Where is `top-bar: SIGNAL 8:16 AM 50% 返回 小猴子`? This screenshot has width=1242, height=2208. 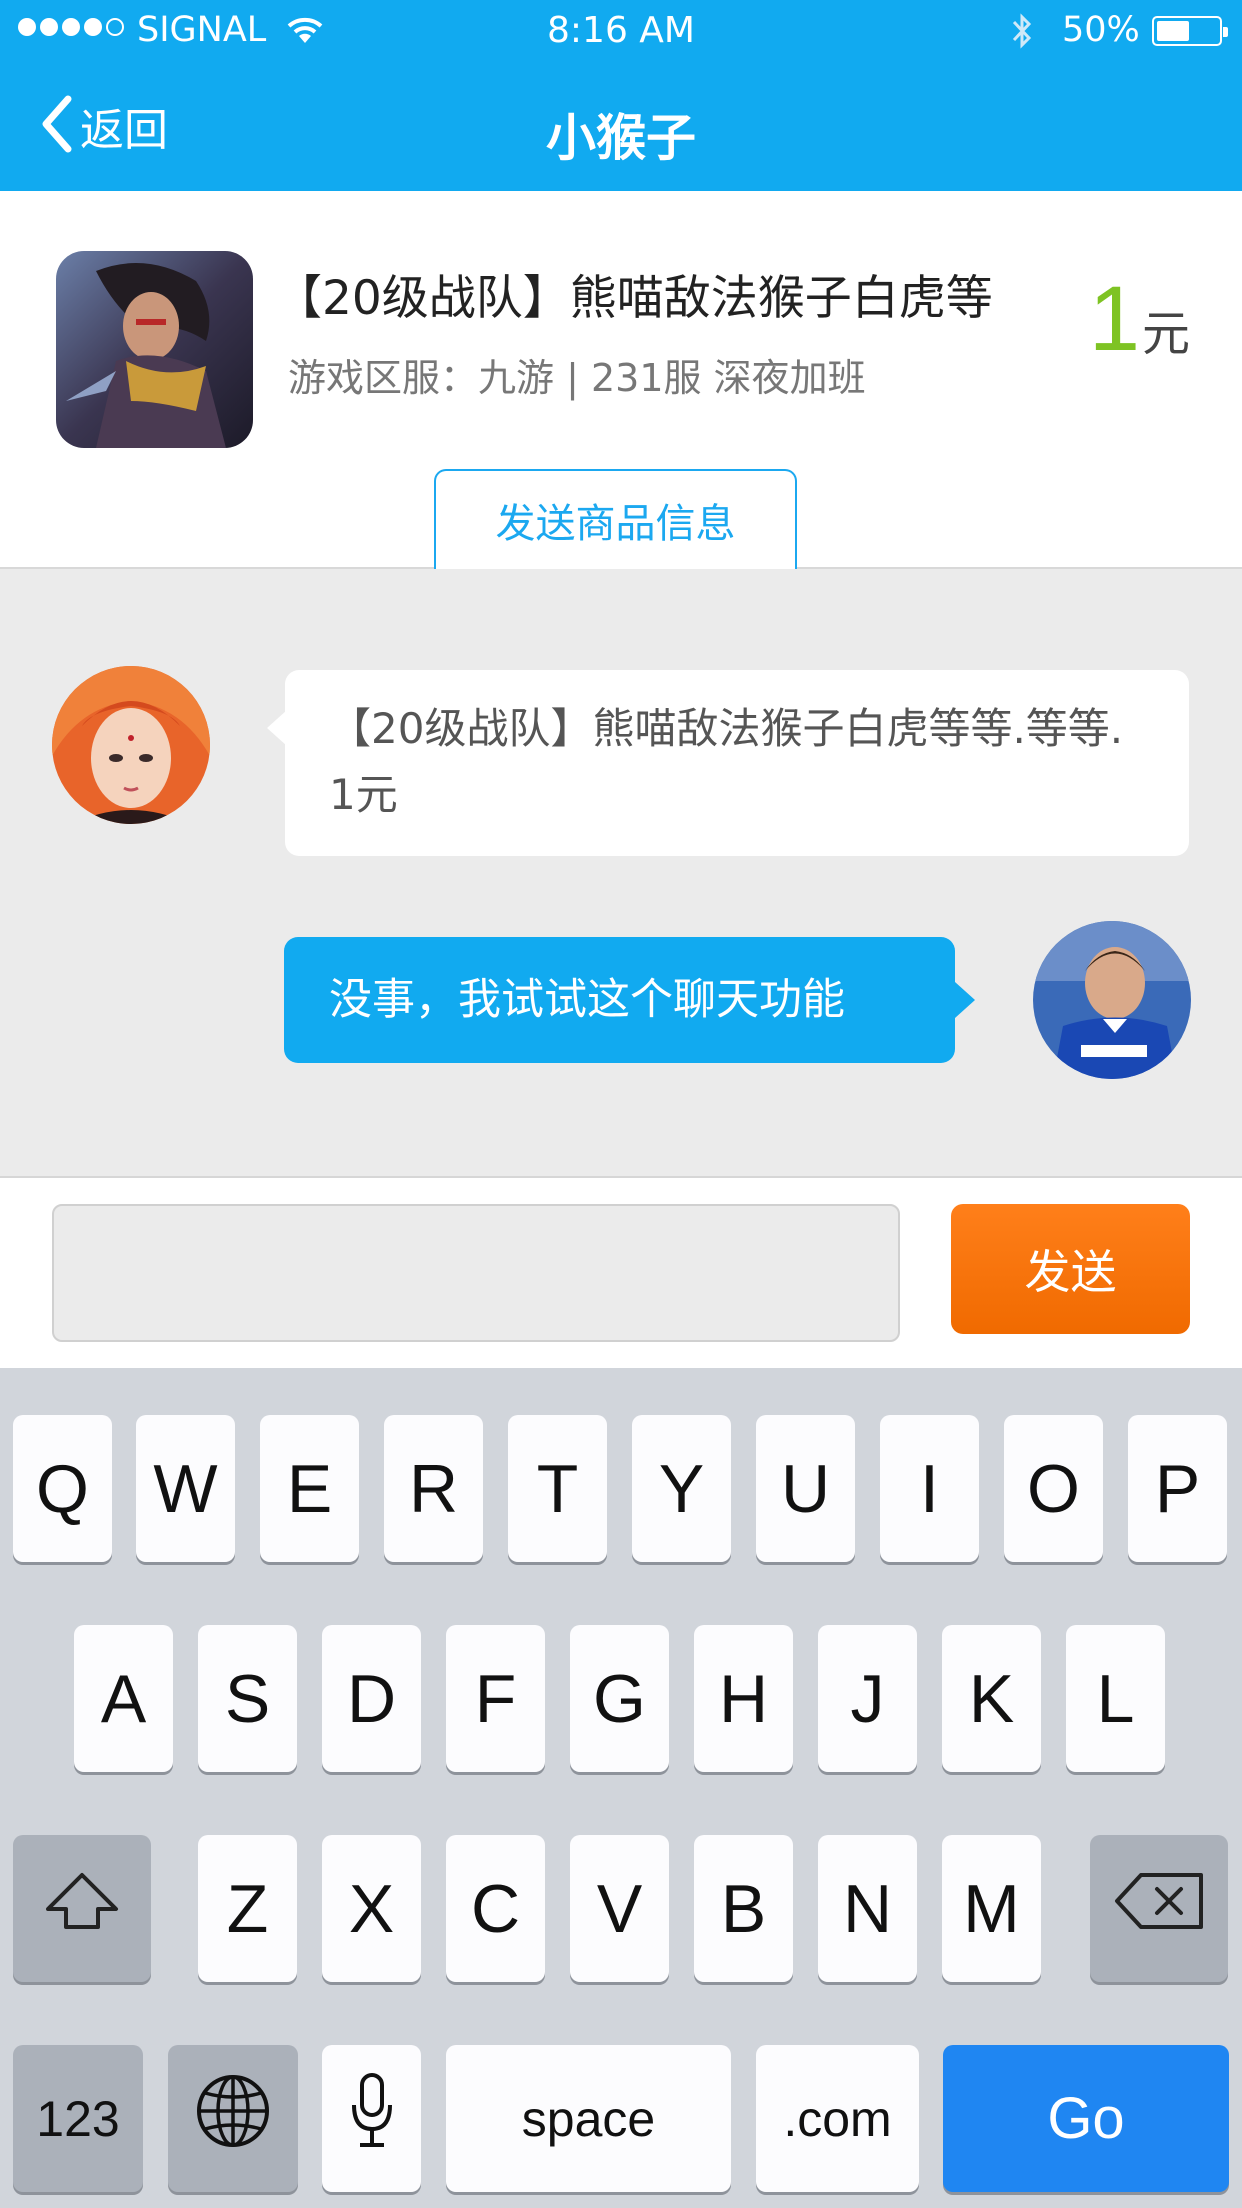 top-bar: SIGNAL 8:16 AM 50% 返回 小猴子 is located at coordinates (621, 95).